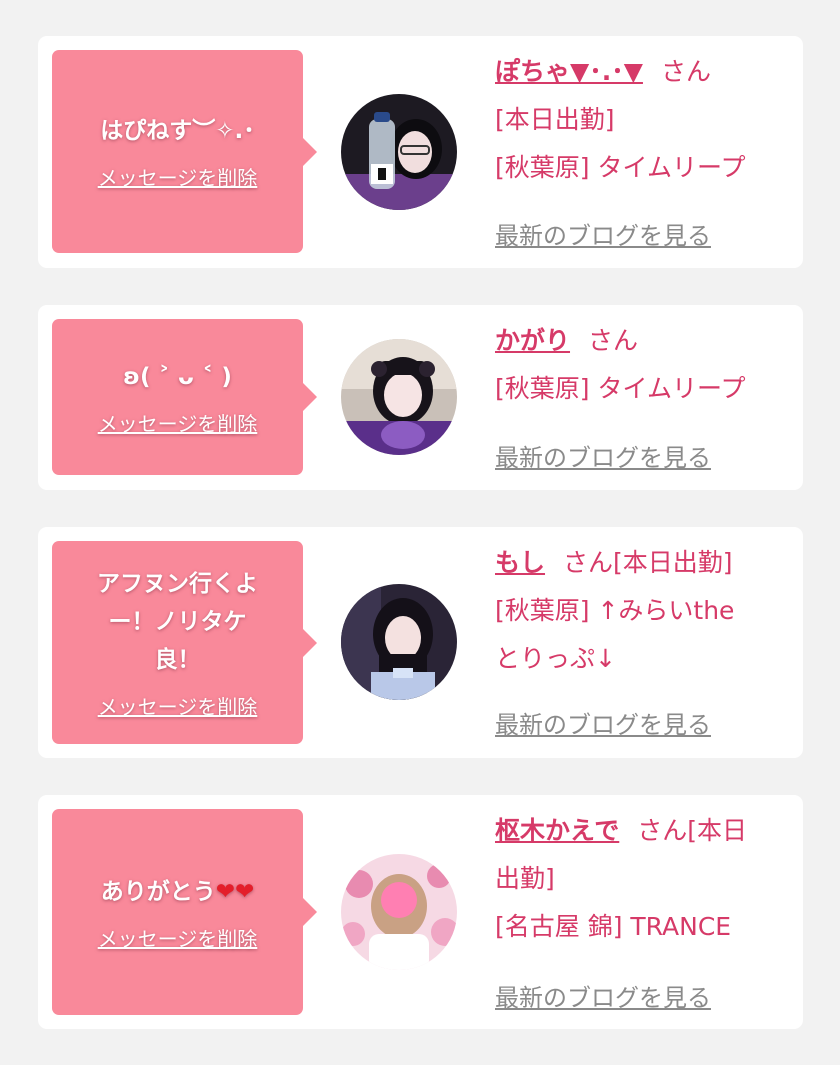 This screenshot has height=1065, width=840. I want to click on honorific-and-status: さん[本日出勤], so click(648, 562).